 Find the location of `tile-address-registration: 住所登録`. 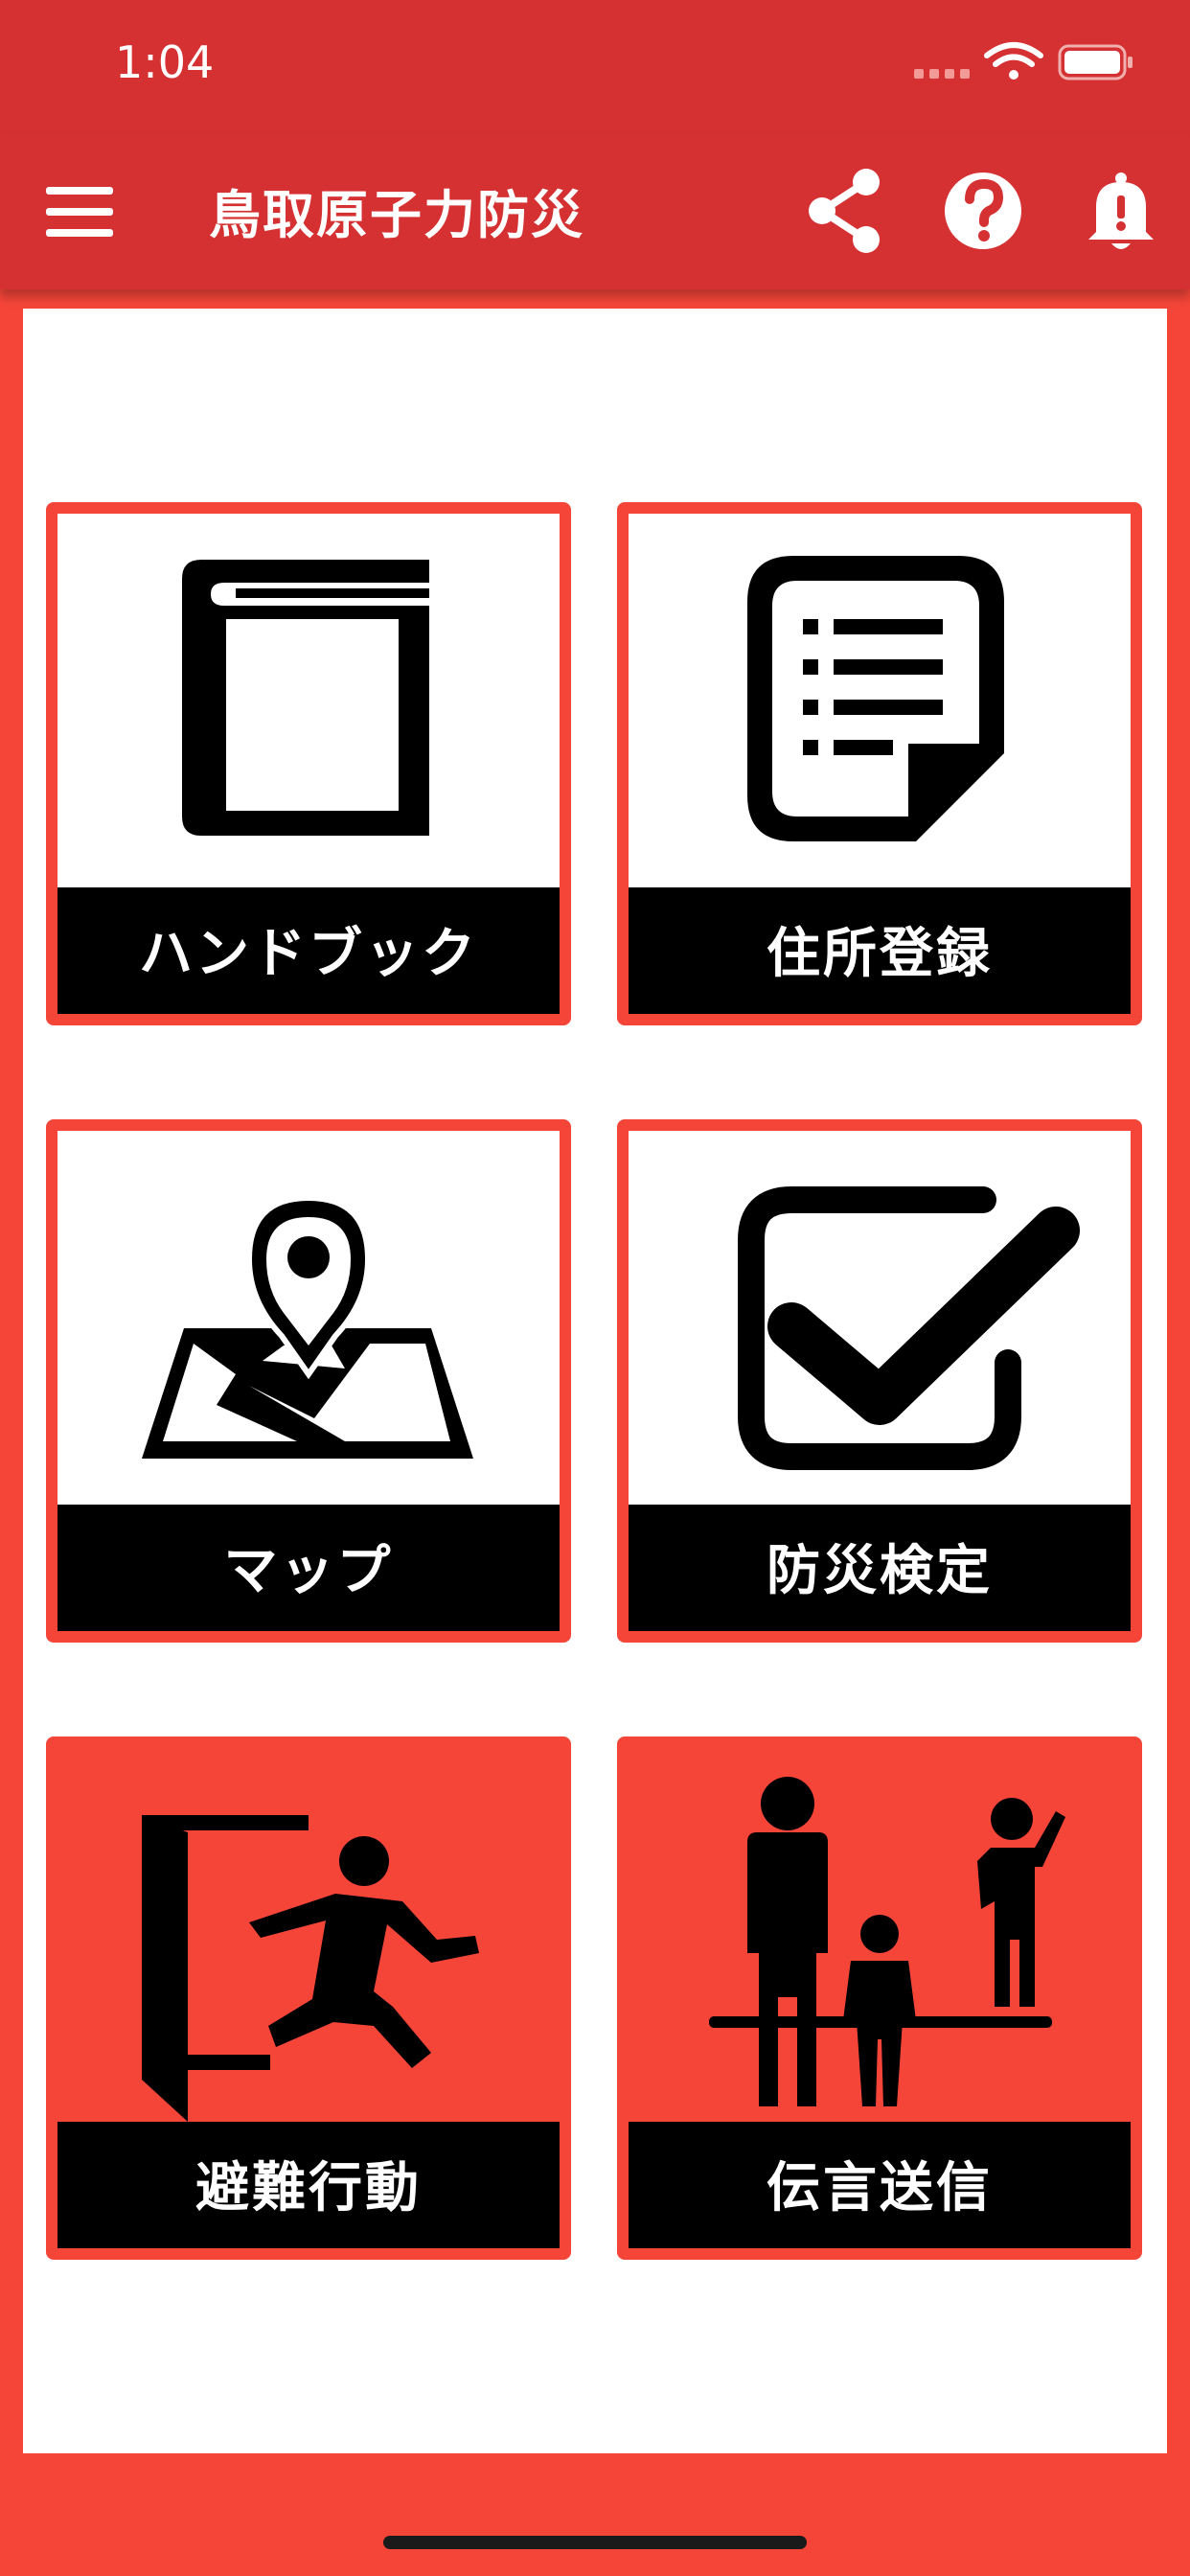

tile-address-registration: 住所登録 is located at coordinates (880, 763).